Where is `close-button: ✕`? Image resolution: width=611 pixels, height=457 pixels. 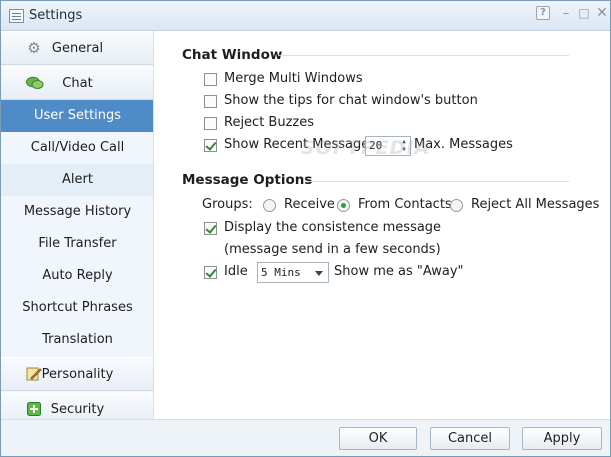
close-button: ✕ is located at coordinates (601, 13).